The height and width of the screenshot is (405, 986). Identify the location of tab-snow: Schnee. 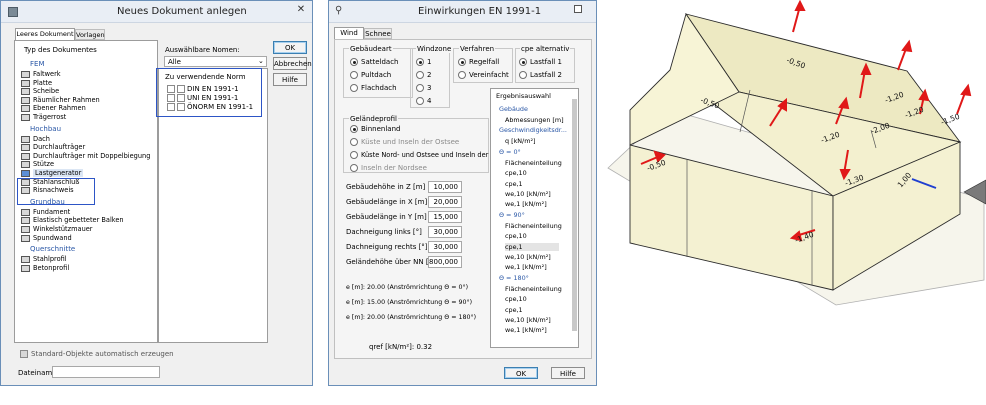
(378, 33).